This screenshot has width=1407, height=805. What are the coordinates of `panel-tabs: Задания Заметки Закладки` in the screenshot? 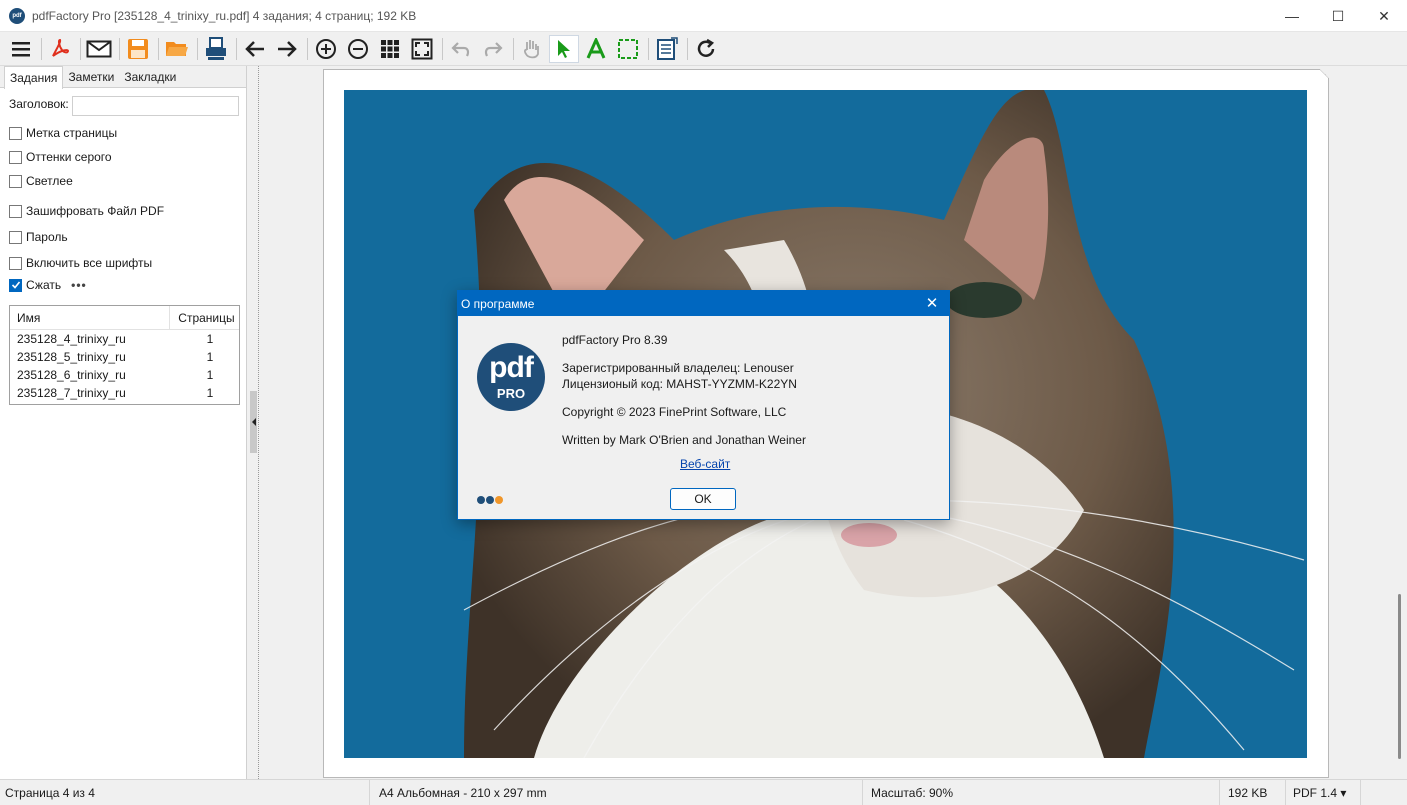 It's located at (123, 77).